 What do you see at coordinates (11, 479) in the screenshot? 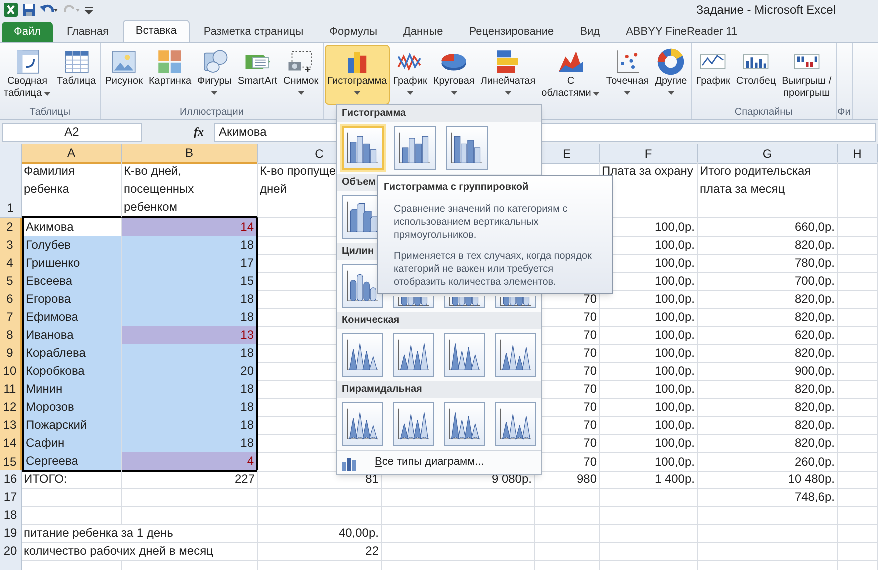
I see `row-header: 16` at bounding box center [11, 479].